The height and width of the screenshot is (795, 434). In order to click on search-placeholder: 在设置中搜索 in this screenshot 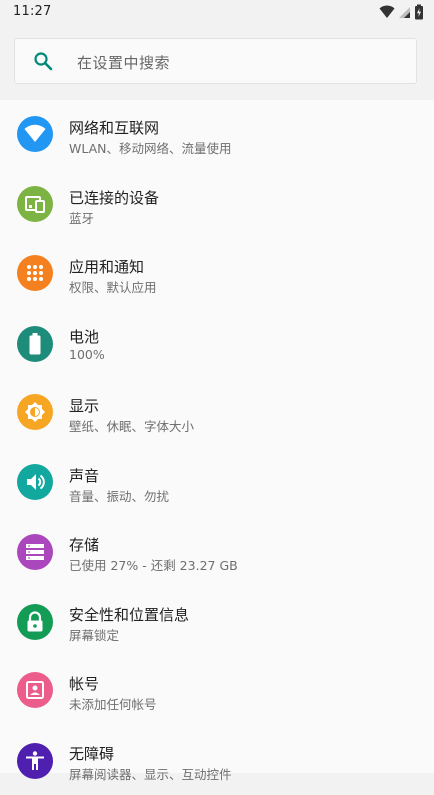, I will do `click(124, 63)`.